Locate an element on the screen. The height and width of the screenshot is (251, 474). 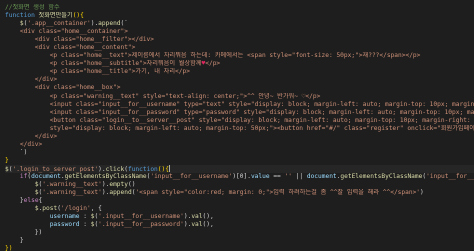
code-token: '.app__container' is located at coordinates (59, 24).